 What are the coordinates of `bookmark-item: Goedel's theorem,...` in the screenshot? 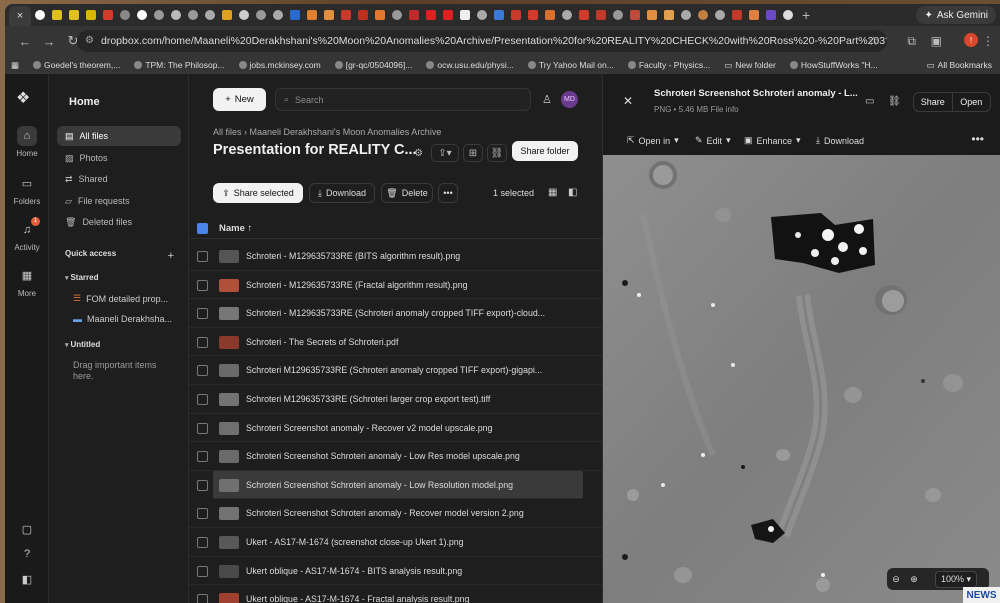 It's located at (76, 65).